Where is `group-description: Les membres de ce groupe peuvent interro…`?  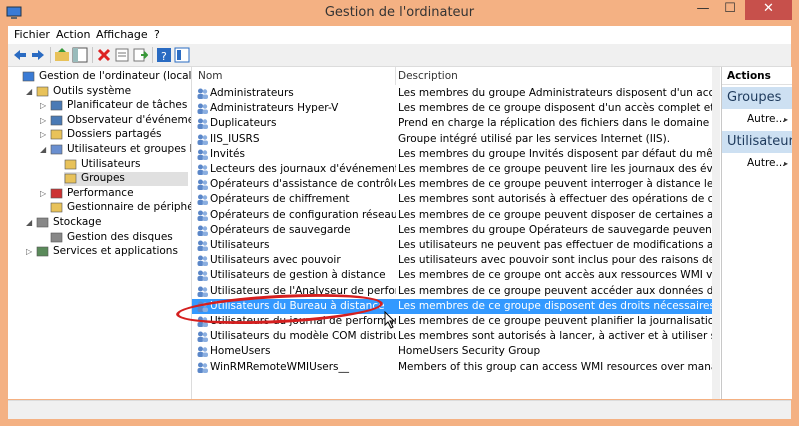 group-description: Les membres de ce groupe peuvent interro… is located at coordinates (555, 184).